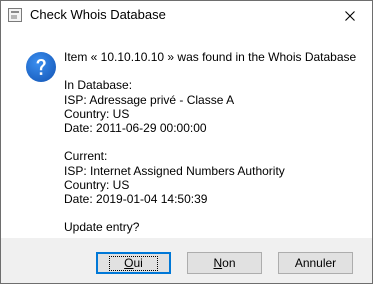  I want to click on current-label: Current:, so click(86, 156).